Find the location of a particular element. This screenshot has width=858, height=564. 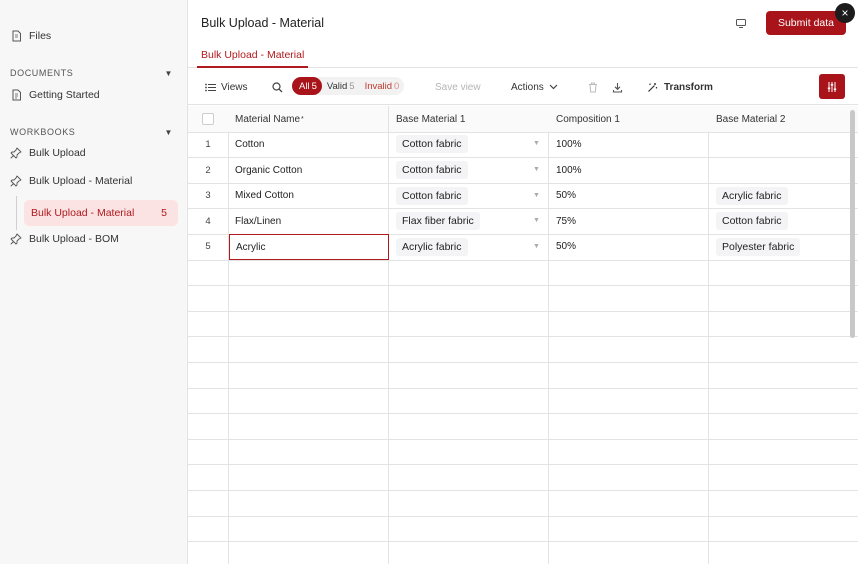

tab-bulk-upload-material: Bulk Upload - Material is located at coordinates (253, 56).